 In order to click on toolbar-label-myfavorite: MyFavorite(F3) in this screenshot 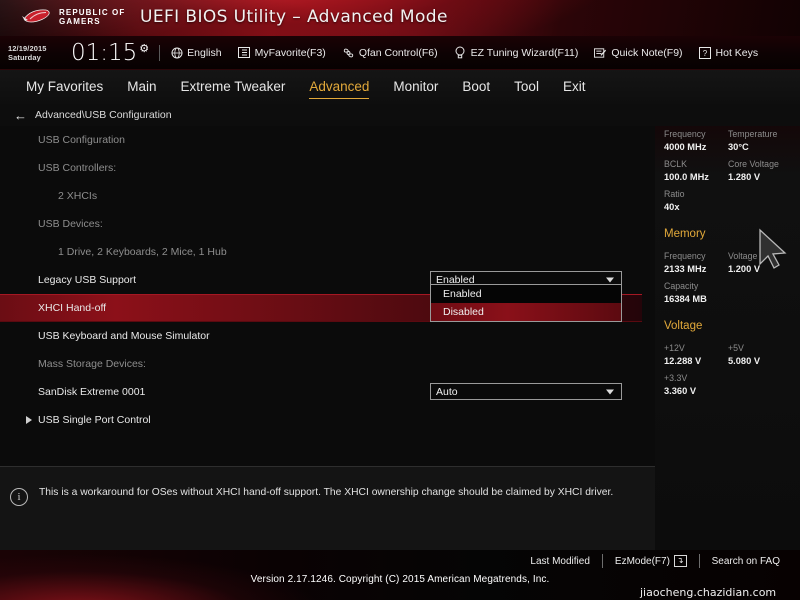, I will do `click(290, 52)`.